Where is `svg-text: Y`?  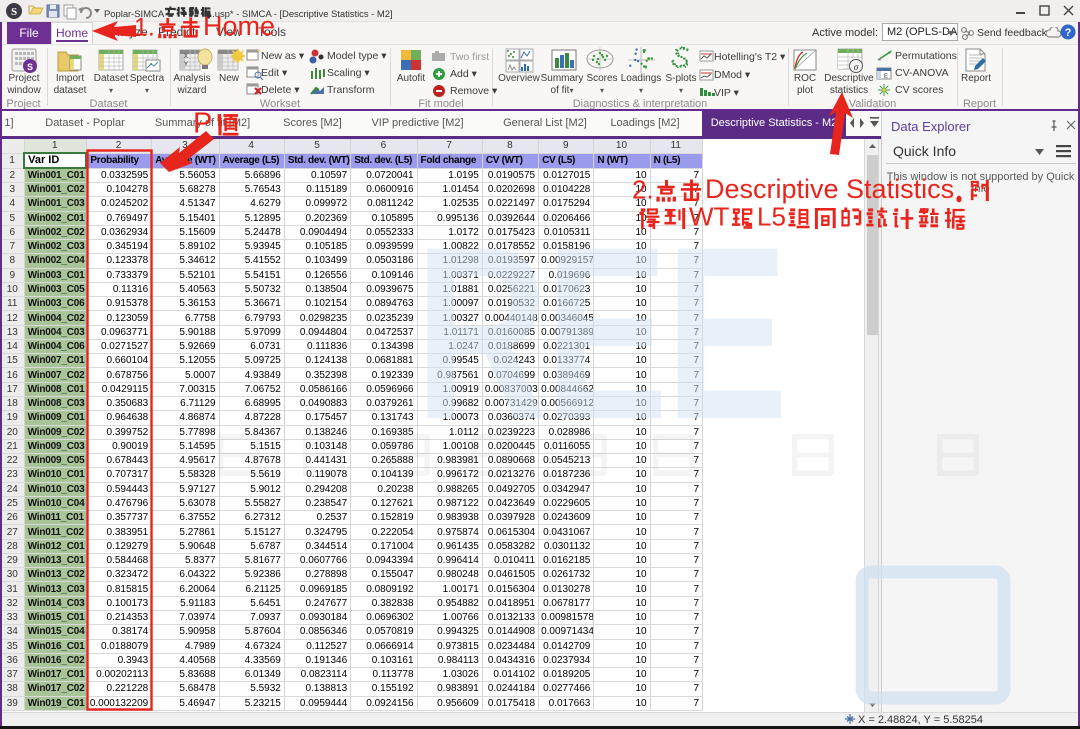 svg-text: Y is located at coordinates (186, 65).